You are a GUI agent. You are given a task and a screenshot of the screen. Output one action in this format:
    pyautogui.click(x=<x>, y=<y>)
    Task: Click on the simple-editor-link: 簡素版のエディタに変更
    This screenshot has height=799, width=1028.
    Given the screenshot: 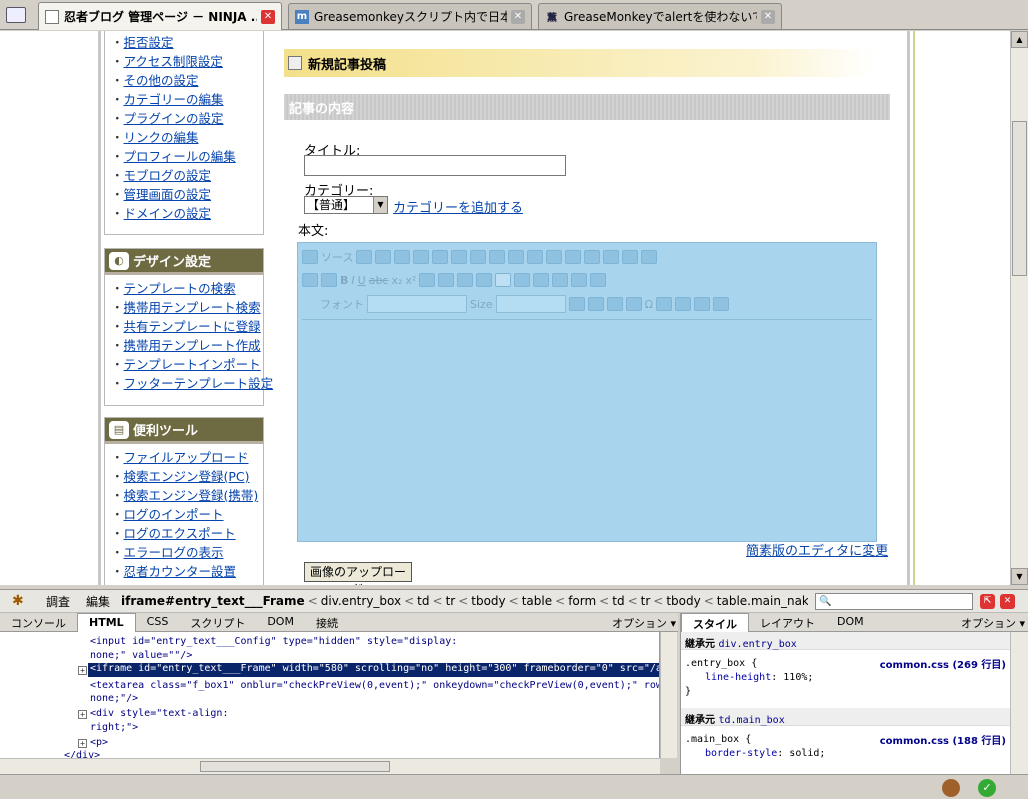 What is the action you would take?
    pyautogui.click(x=817, y=549)
    